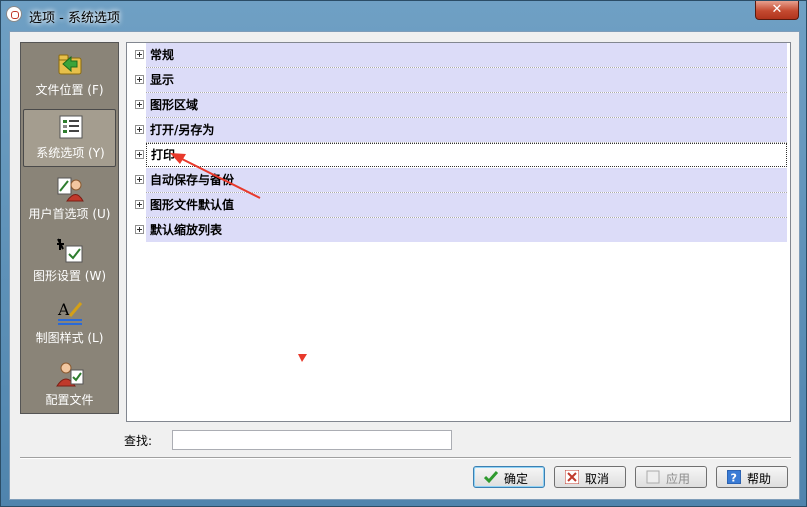 This screenshot has width=807, height=507. I want to click on tree-item-display: 显示, so click(459, 80).